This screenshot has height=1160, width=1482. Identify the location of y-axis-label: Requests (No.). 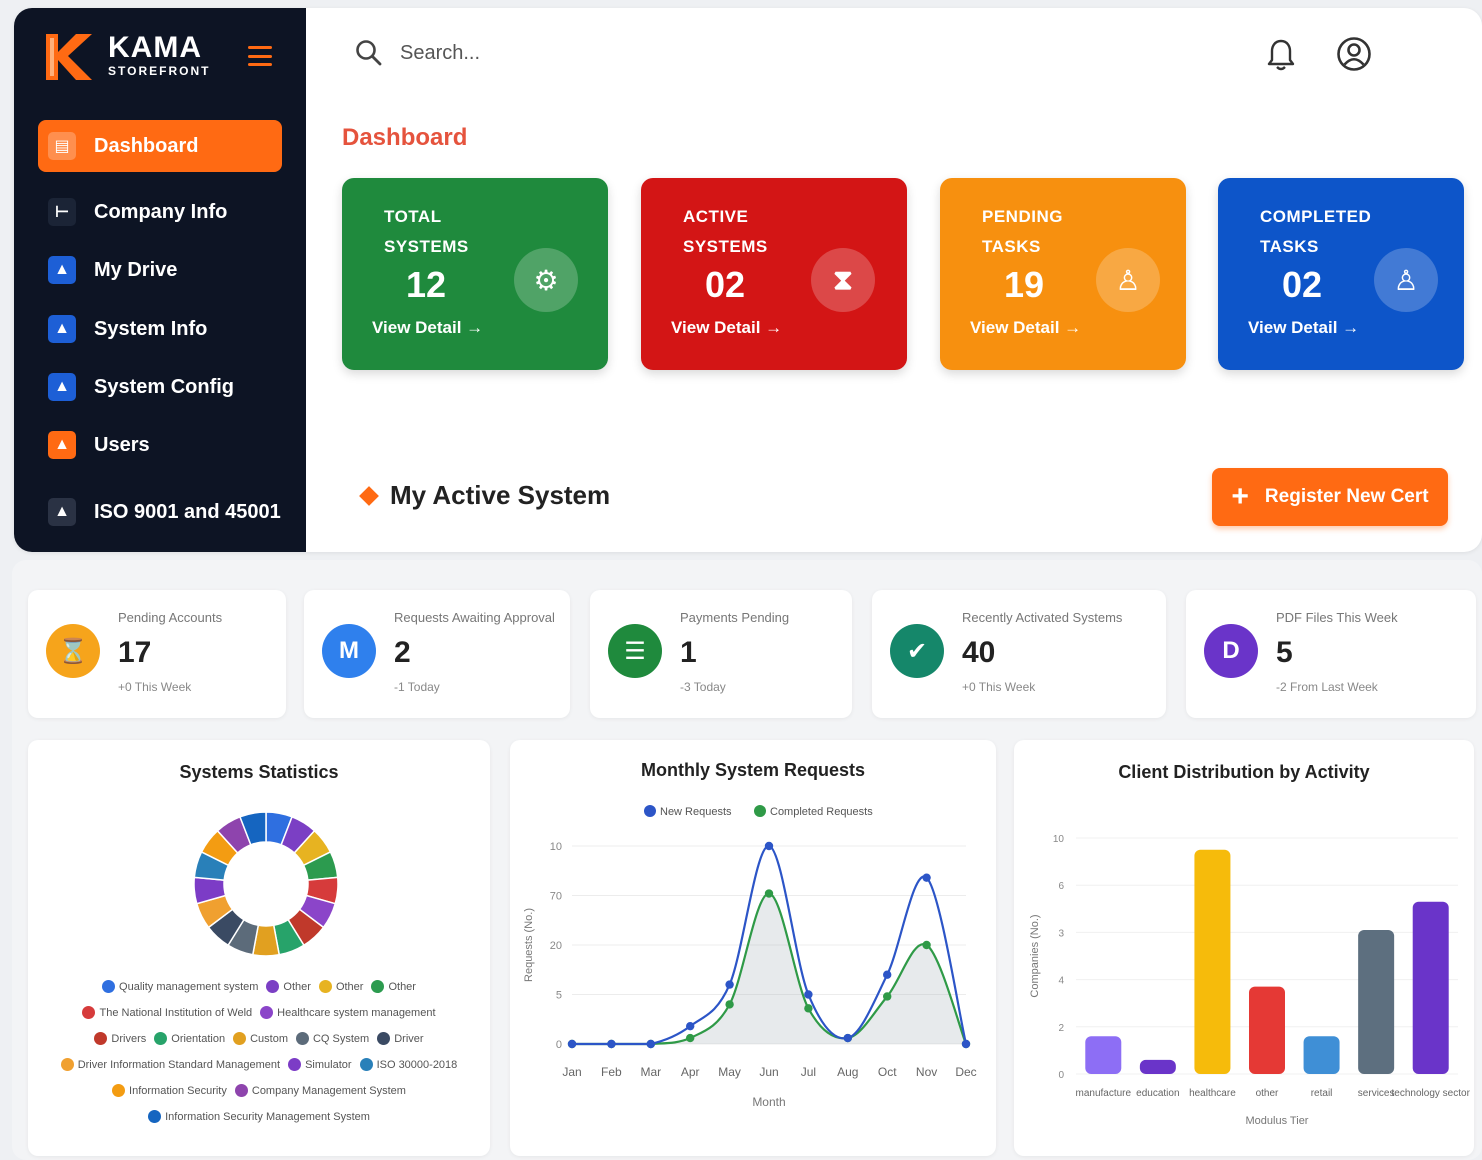
(529, 945).